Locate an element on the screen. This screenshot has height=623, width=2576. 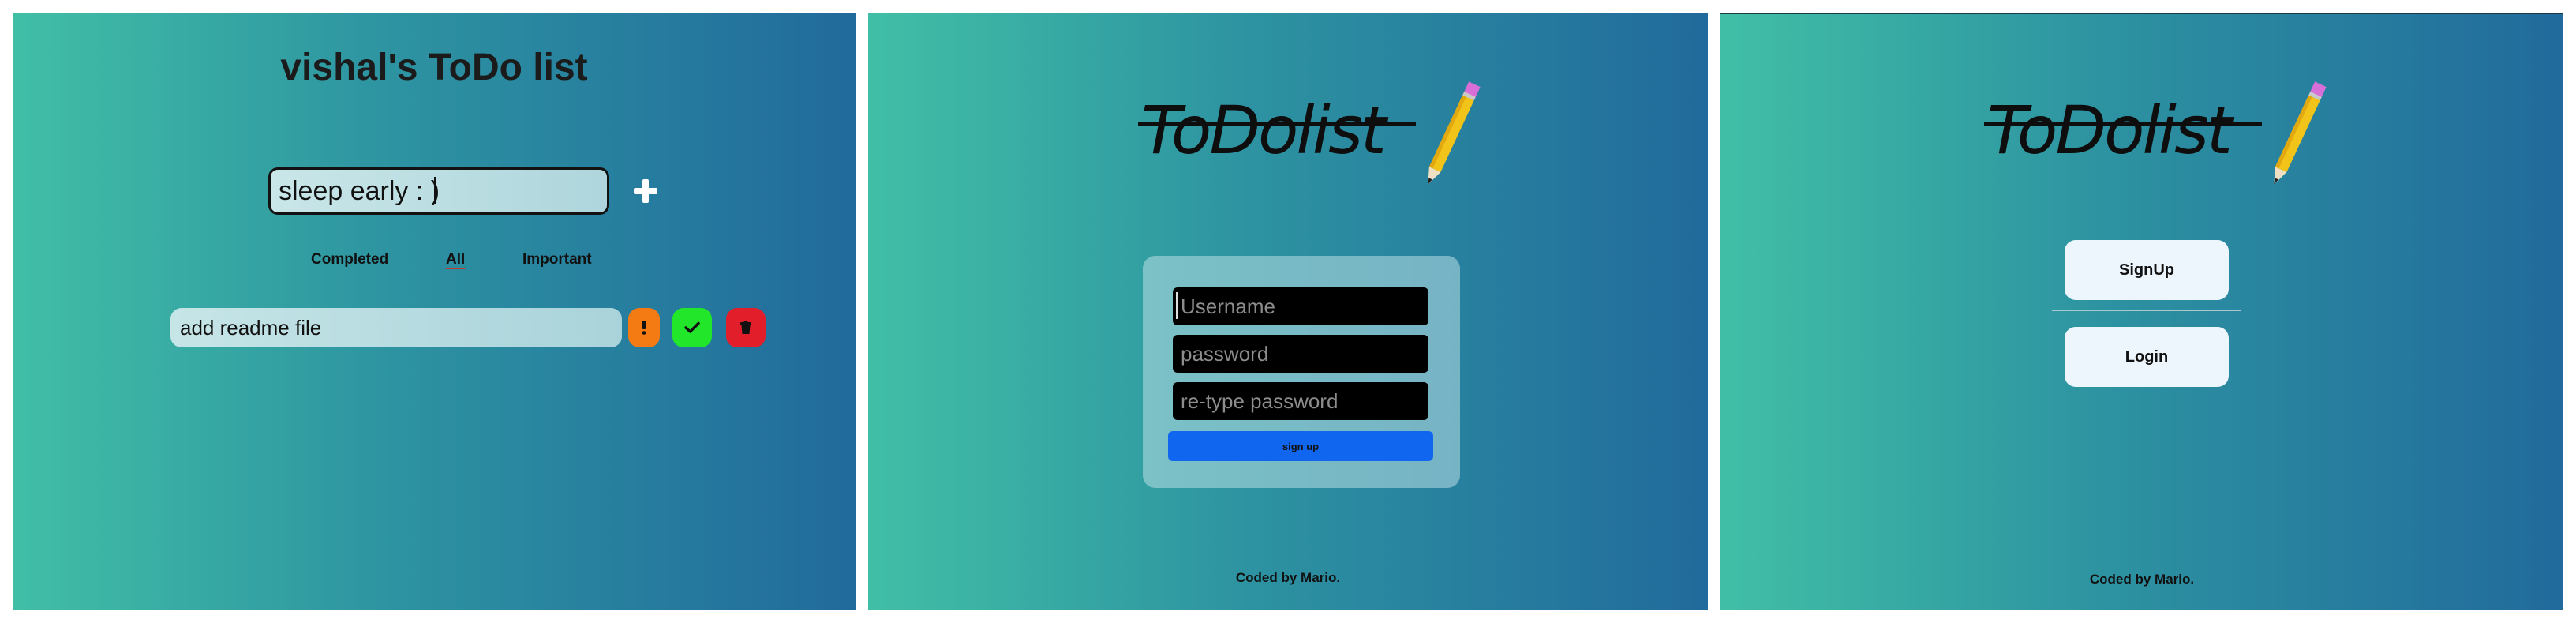
tab-important: Important is located at coordinates (557, 259).